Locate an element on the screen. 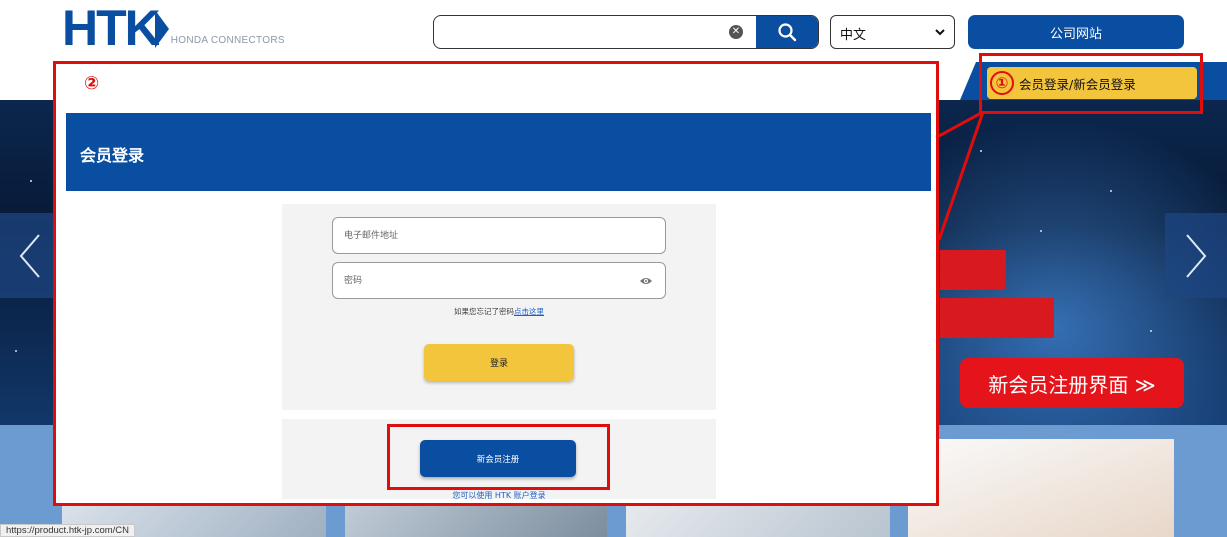  highlight-register-button is located at coordinates (498, 457).